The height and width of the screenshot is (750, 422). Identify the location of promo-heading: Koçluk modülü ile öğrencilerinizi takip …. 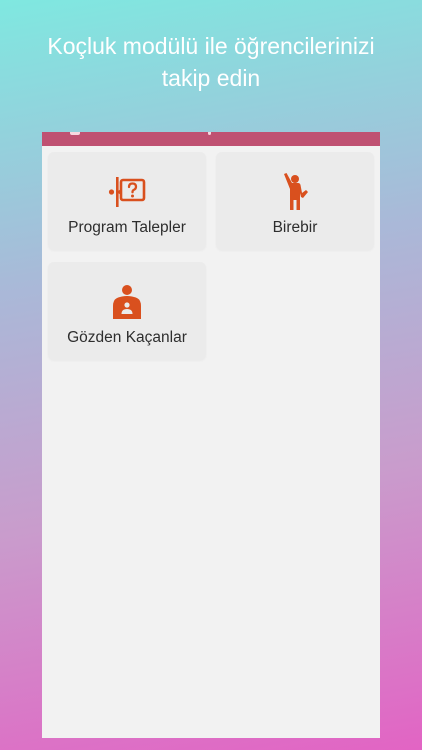
(211, 62).